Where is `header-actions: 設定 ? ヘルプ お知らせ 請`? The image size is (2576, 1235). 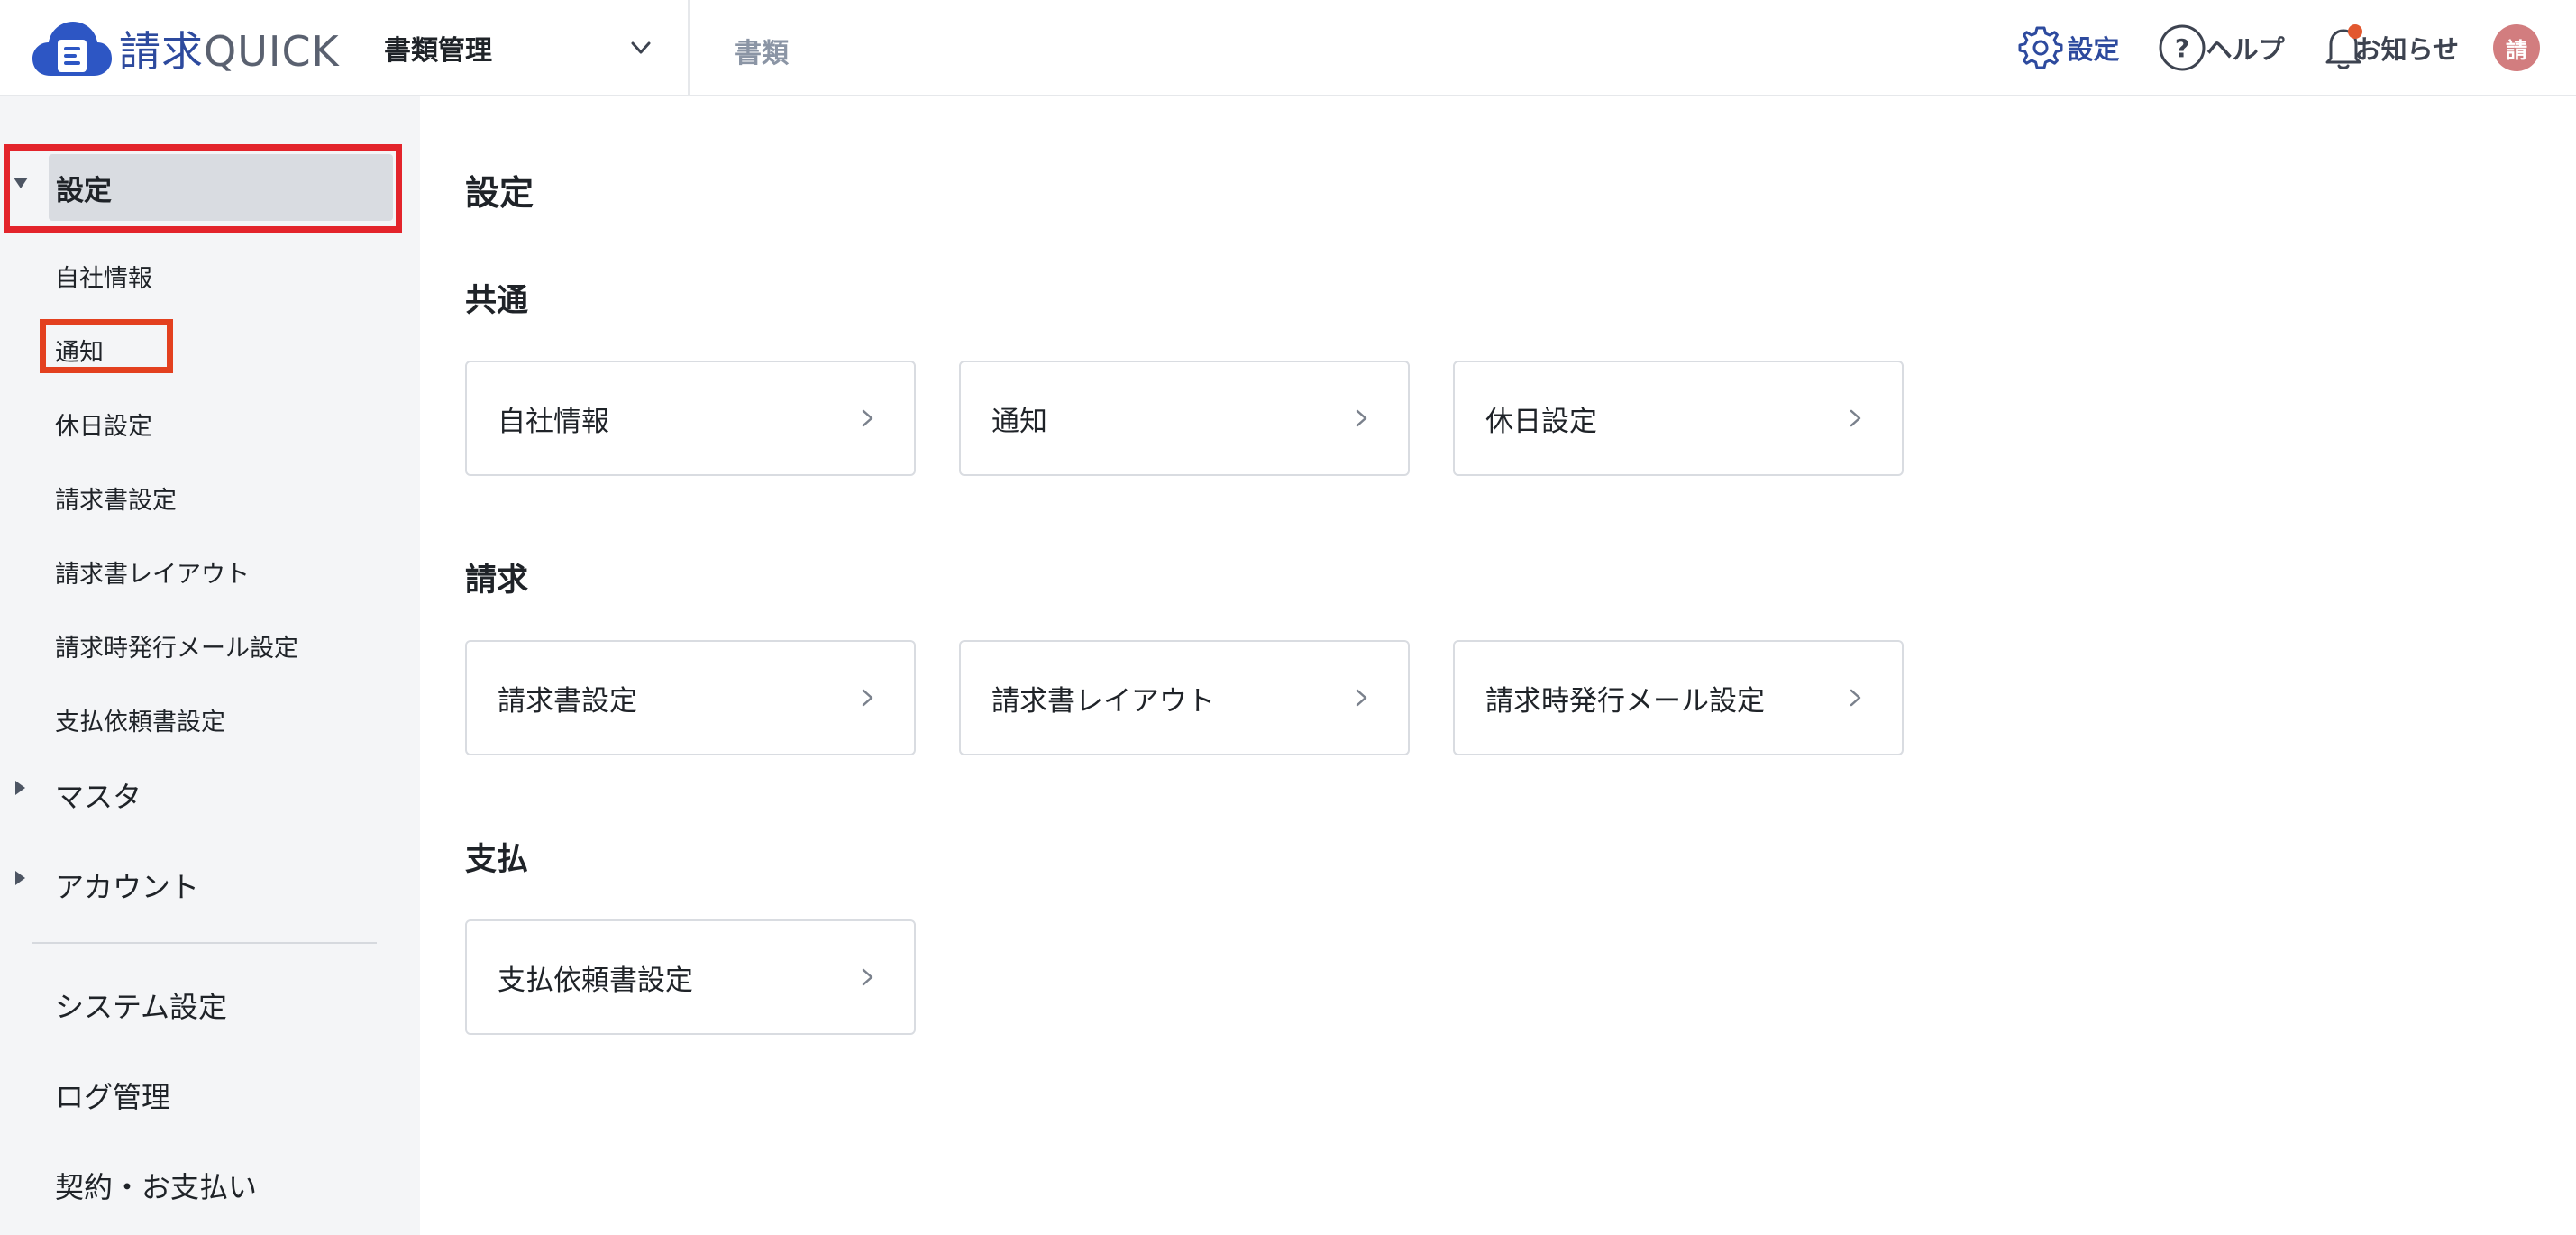 header-actions: 設定 ? ヘルプ お知らせ 請 is located at coordinates (2259, 48).